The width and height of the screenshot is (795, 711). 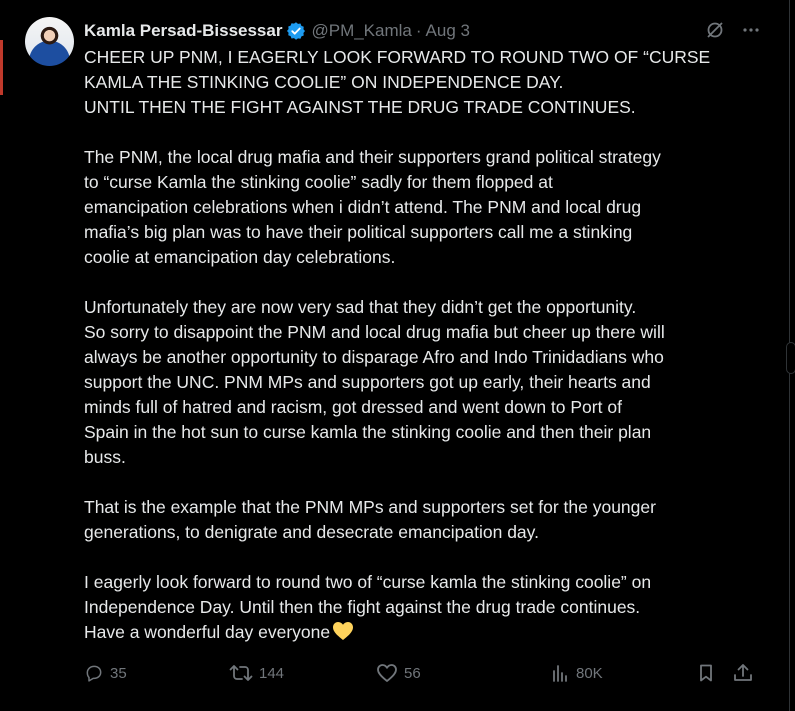 I want to click on views-icon, so click(x=560, y=673).